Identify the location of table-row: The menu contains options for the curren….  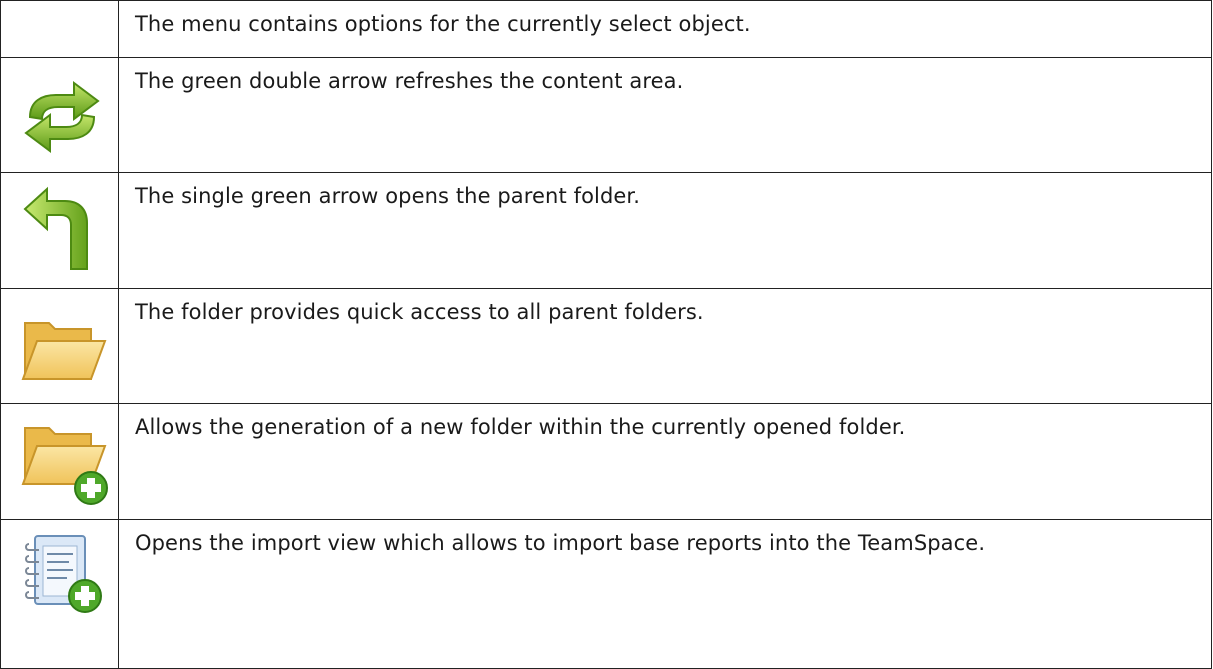
(606, 29).